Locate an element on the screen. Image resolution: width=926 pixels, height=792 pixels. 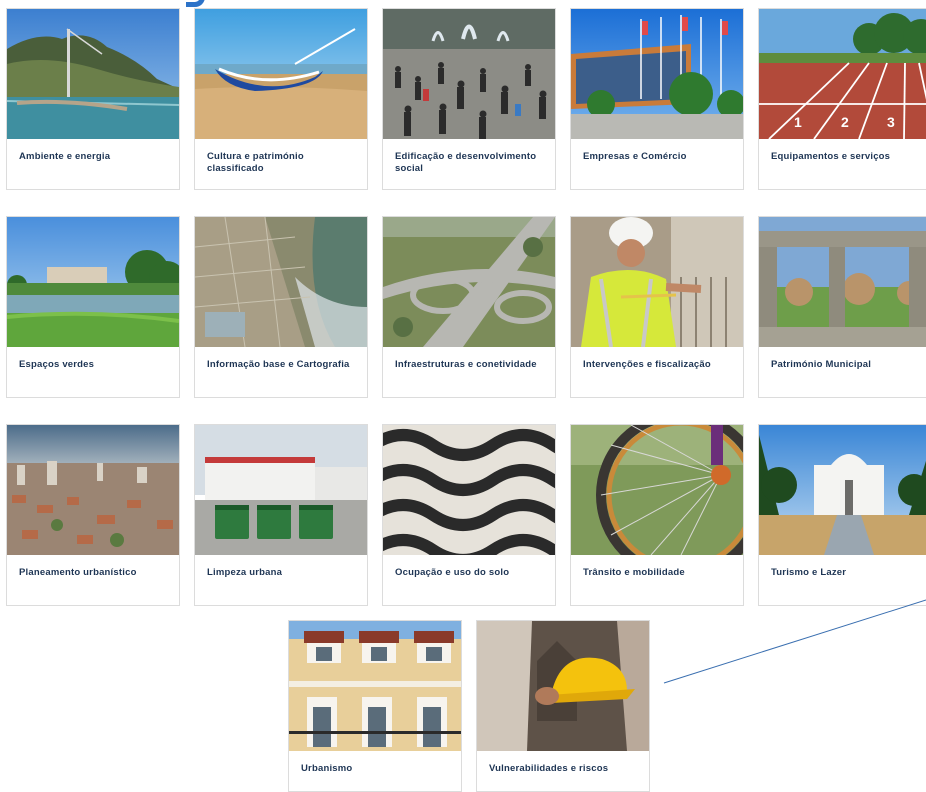
category-card-intervencoes: Intervenções e fiscalização is located at coordinates (657, 307).